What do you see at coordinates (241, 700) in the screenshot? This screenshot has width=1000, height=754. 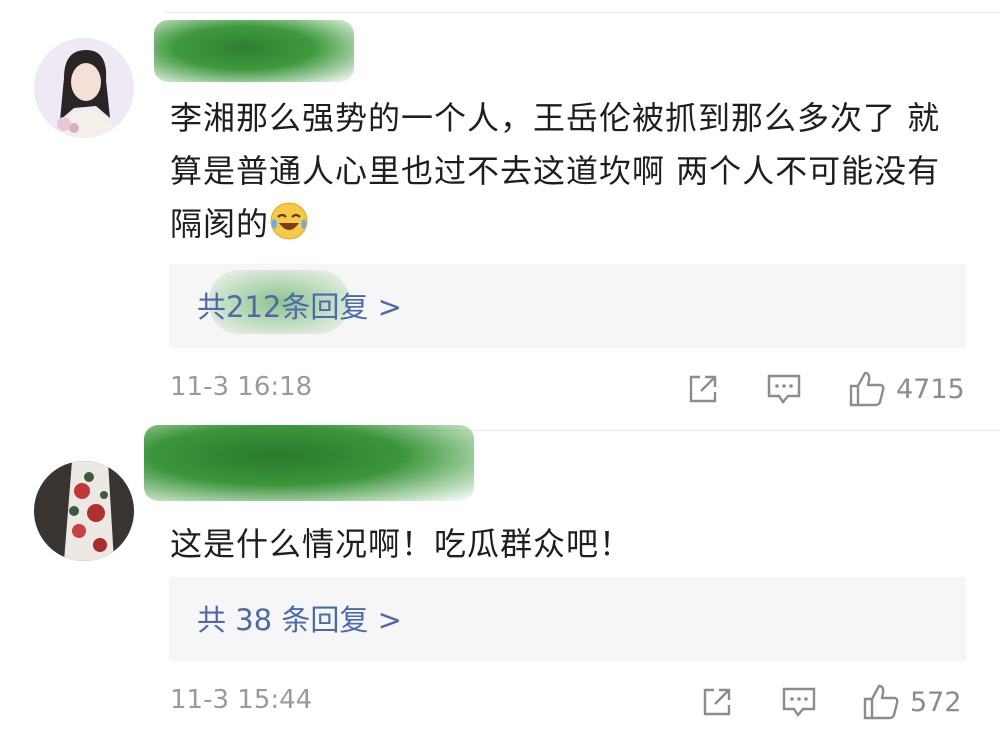 I see `comment-time: 11-3 15:44` at bounding box center [241, 700].